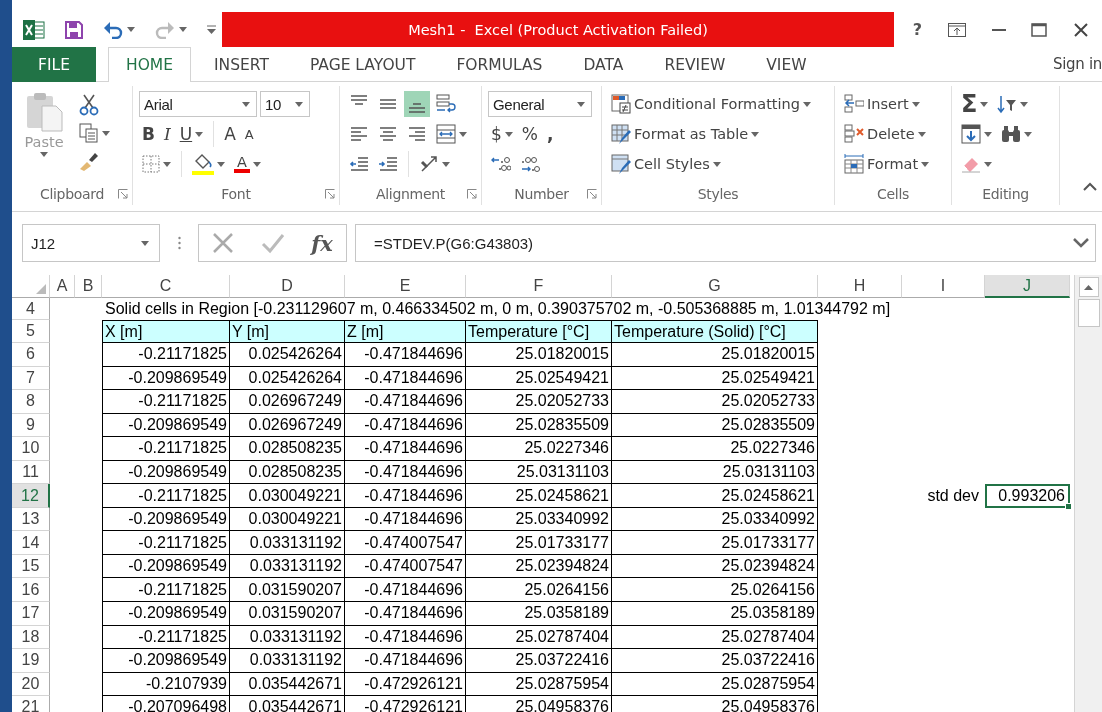  Describe the element at coordinates (695, 64) in the screenshot. I see `ribbon-tab: REVIEW` at that location.